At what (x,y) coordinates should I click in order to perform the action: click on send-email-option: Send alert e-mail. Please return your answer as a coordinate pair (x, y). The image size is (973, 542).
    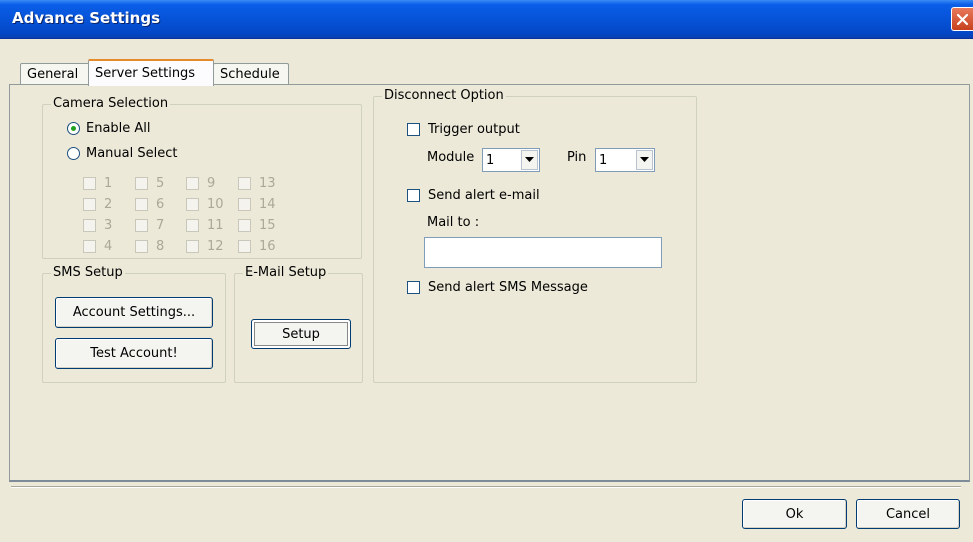
    Looking at the image, I should click on (473, 195).